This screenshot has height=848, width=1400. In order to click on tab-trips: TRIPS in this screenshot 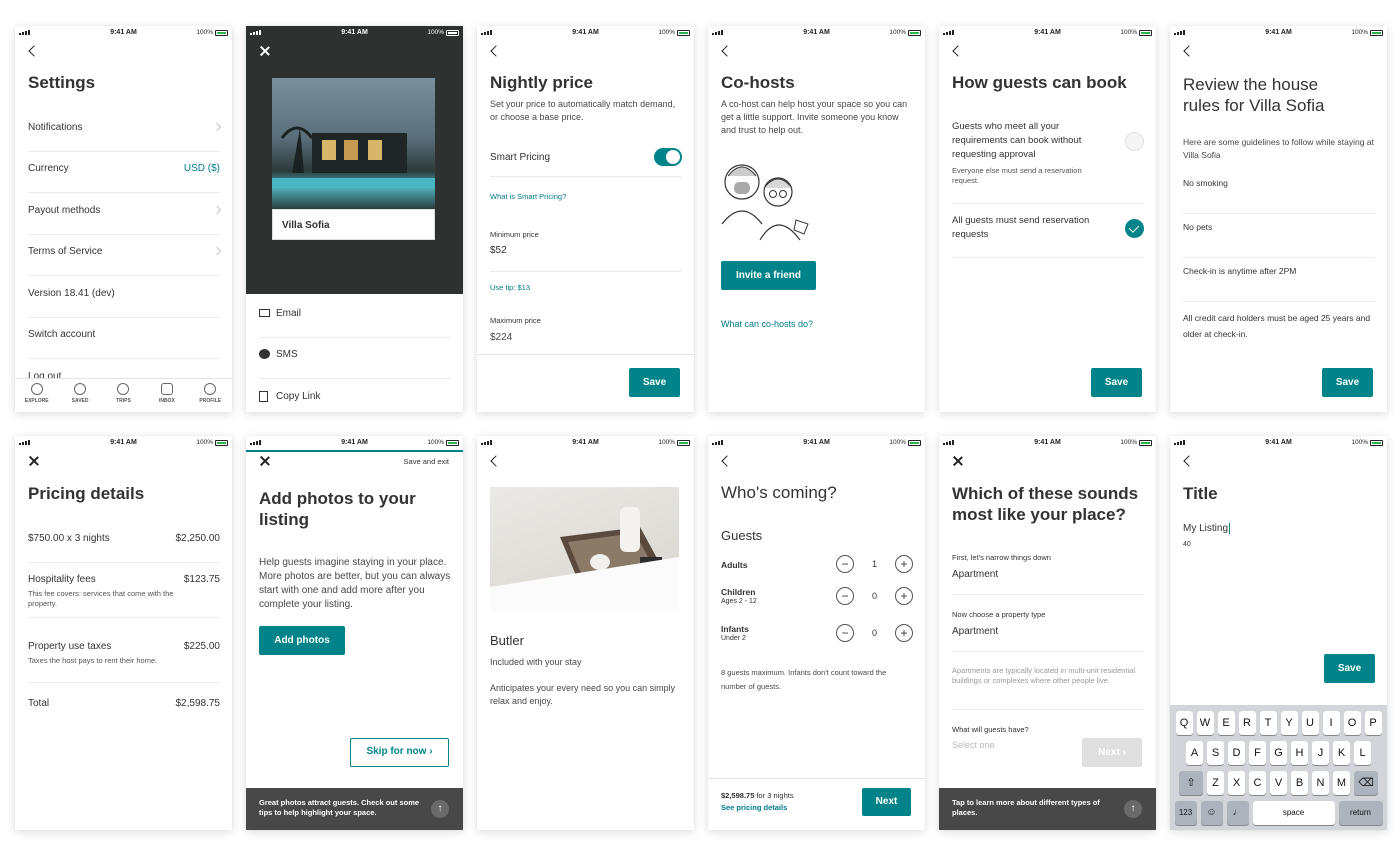, I will do `click(123, 397)`.